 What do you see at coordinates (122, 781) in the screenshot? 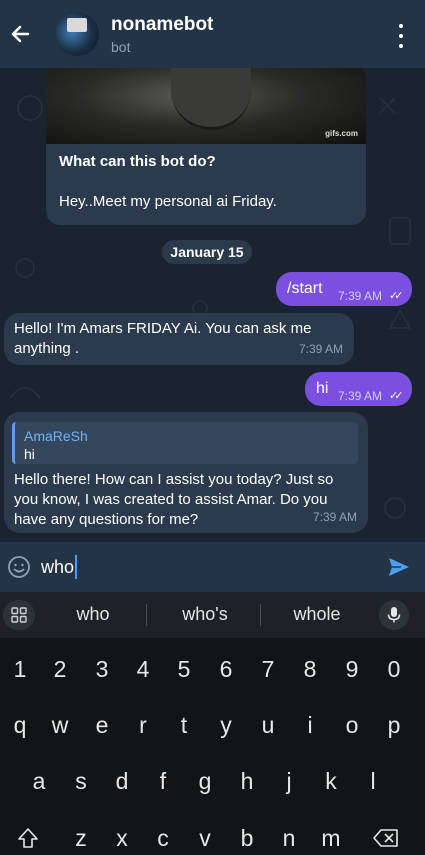
I see `key: d` at bounding box center [122, 781].